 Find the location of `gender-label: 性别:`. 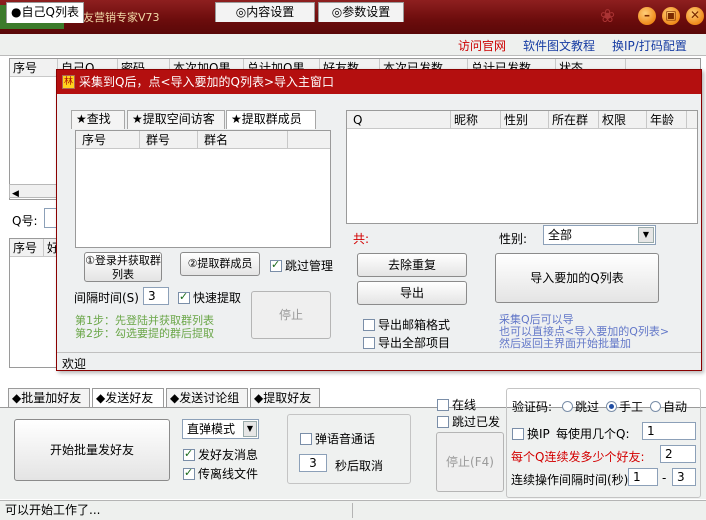

gender-label: 性别: is located at coordinates (513, 239).